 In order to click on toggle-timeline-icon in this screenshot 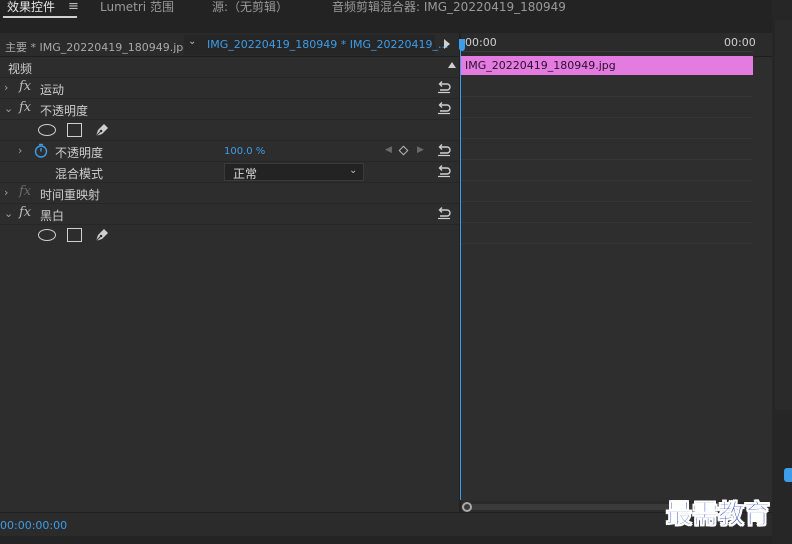, I will do `click(447, 44)`.